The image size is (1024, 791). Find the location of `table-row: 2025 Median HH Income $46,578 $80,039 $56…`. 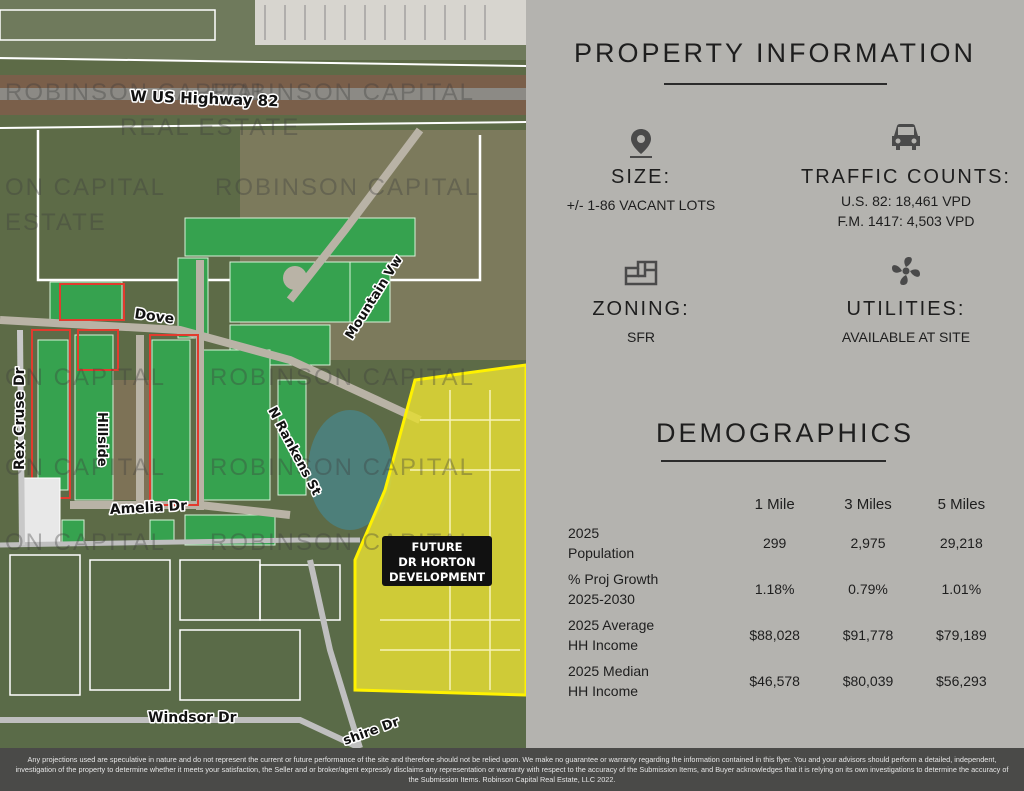

table-row: 2025 Median HH Income $46,578 $80,039 $56… is located at coordinates (788, 681).